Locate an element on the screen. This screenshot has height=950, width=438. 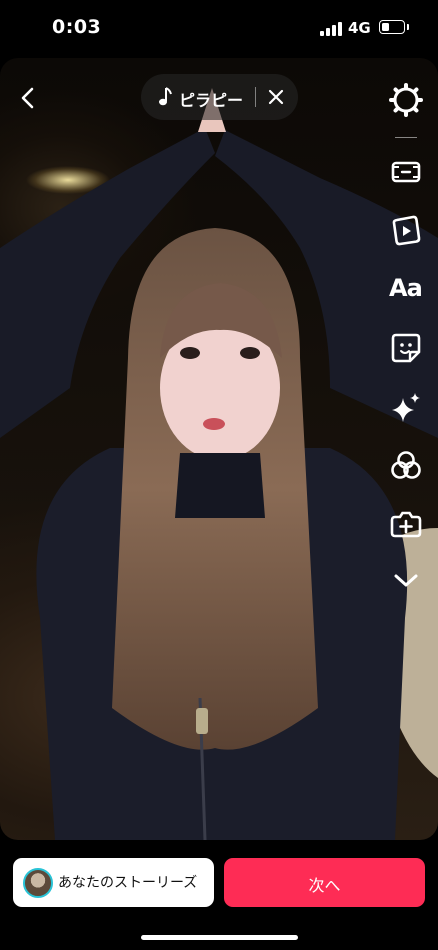
battery-icon is located at coordinates (392, 27).